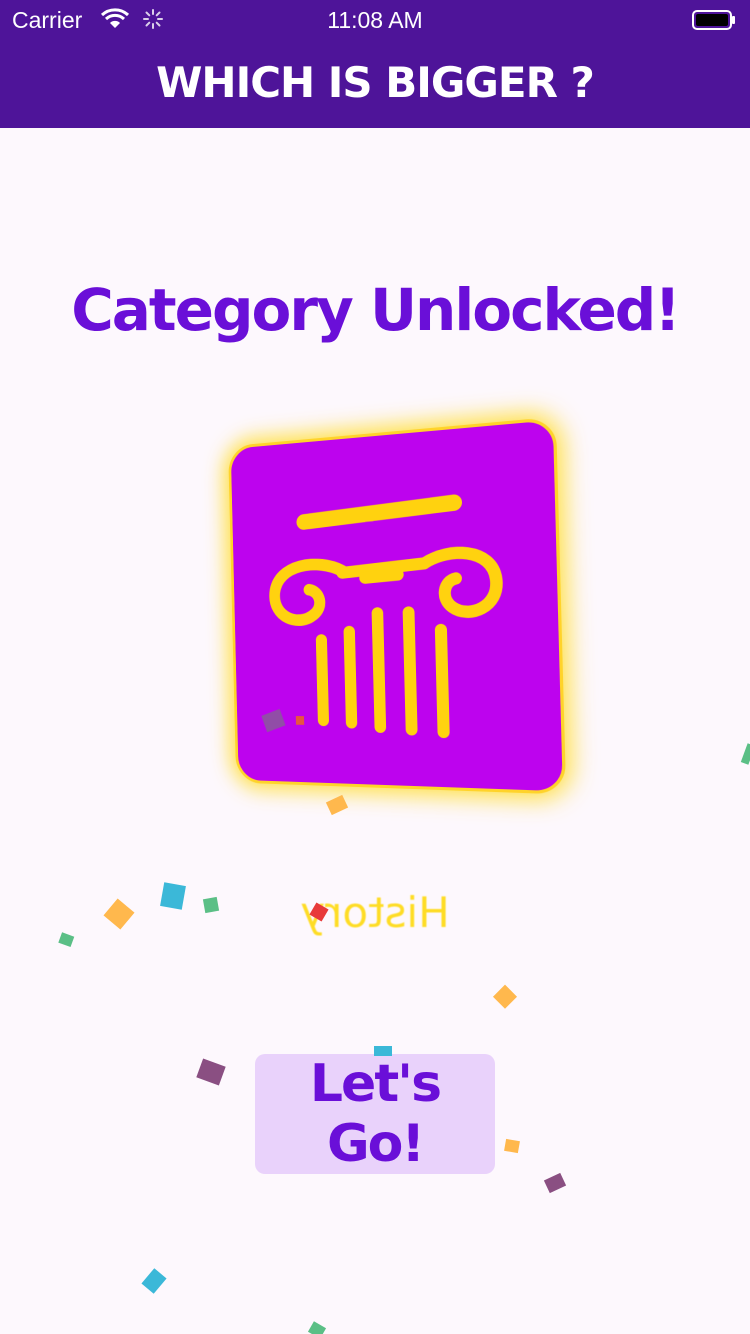 This screenshot has height=1334, width=750. Describe the element at coordinates (375, 912) in the screenshot. I see `category-name: History` at that location.